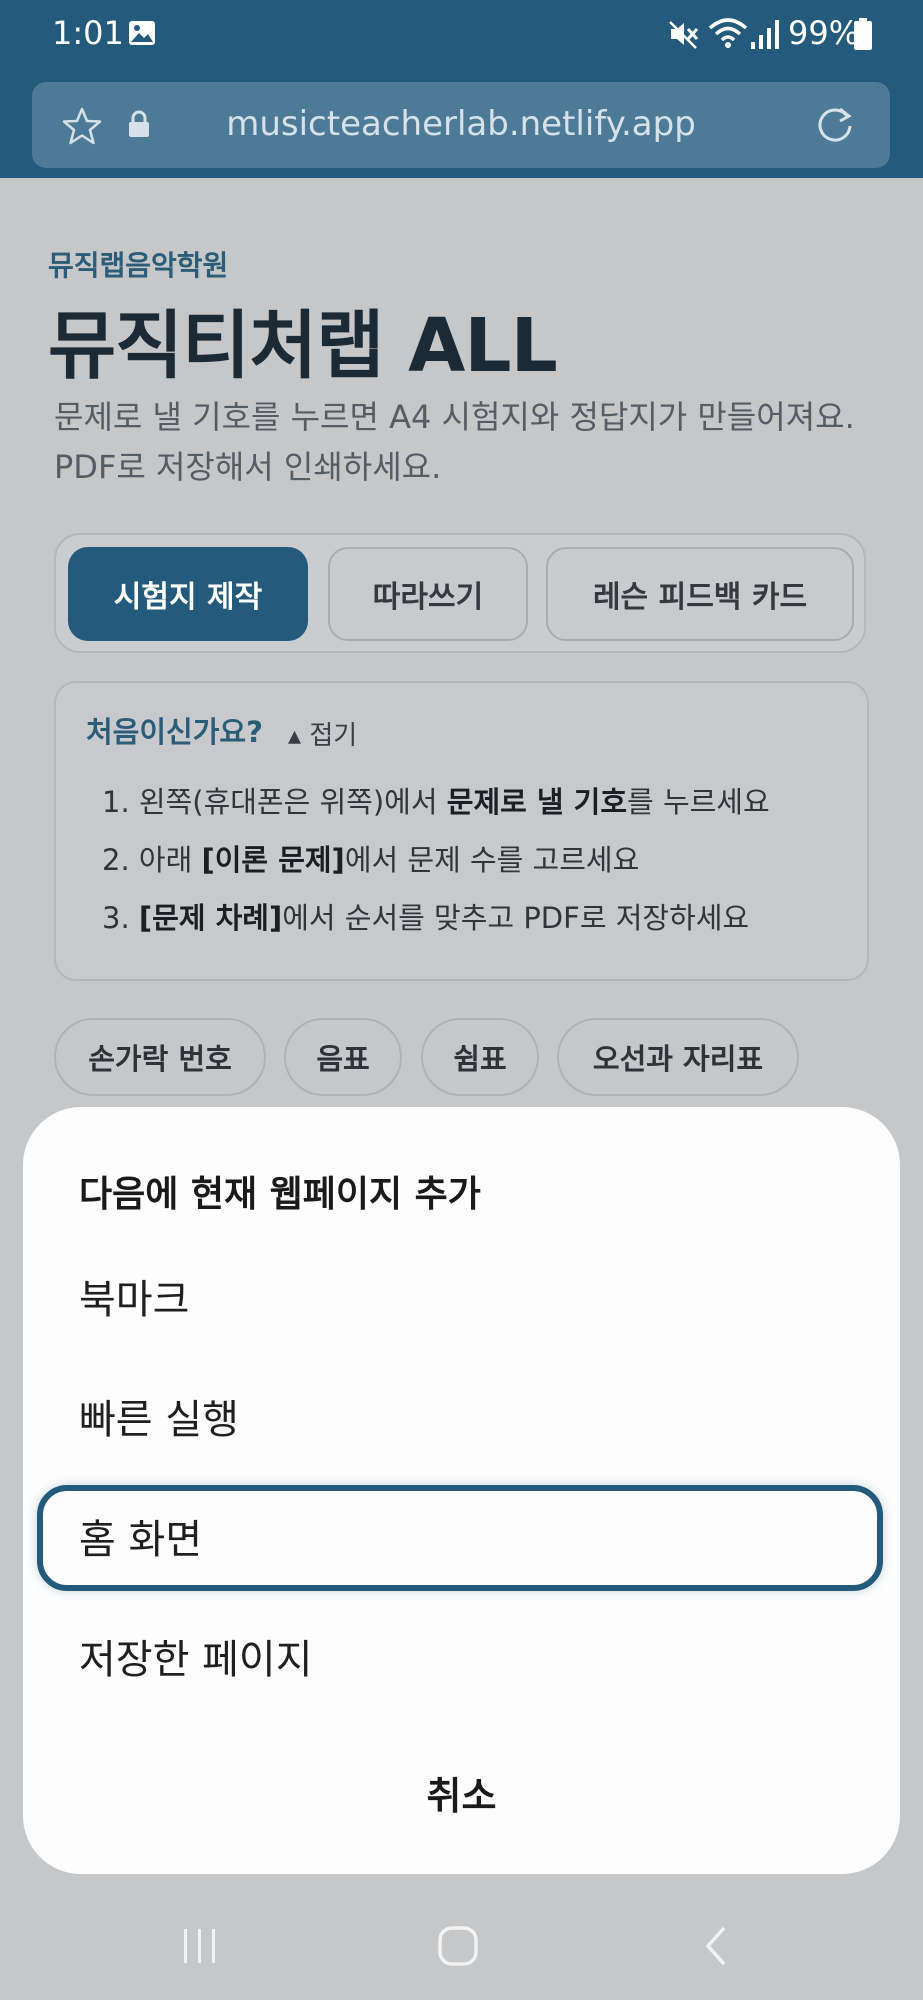 This screenshot has width=923, height=2000. I want to click on chip-staff: 오선과 자리표, so click(678, 1057).